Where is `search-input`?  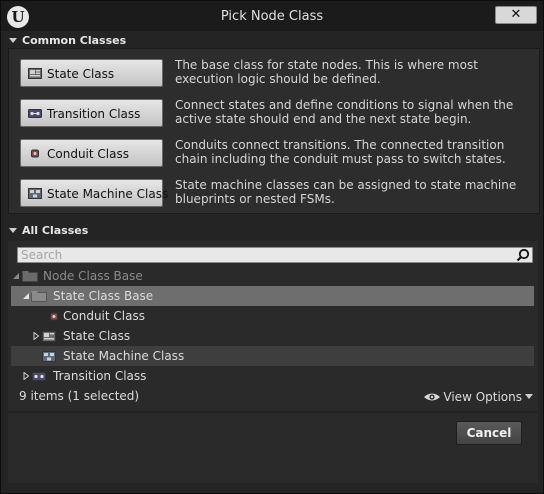 search-input is located at coordinates (266, 255).